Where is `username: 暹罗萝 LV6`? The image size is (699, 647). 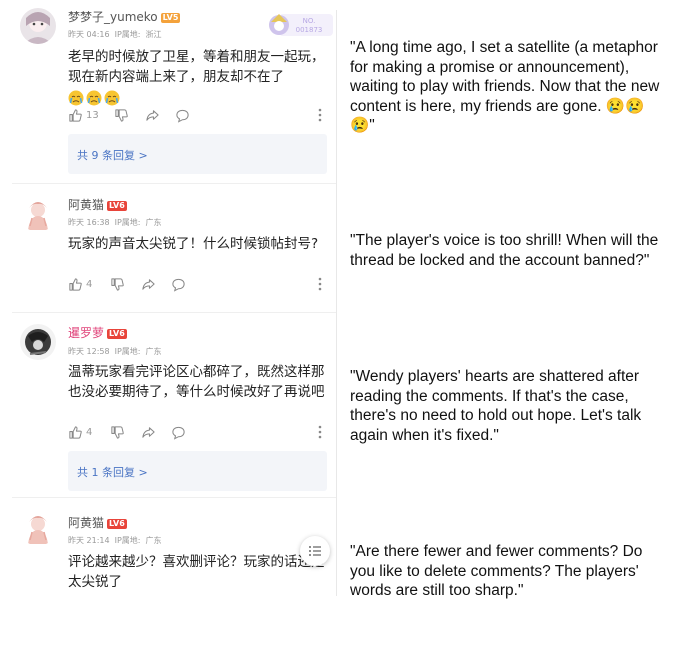 username: 暹罗萝 LV6 is located at coordinates (97, 332).